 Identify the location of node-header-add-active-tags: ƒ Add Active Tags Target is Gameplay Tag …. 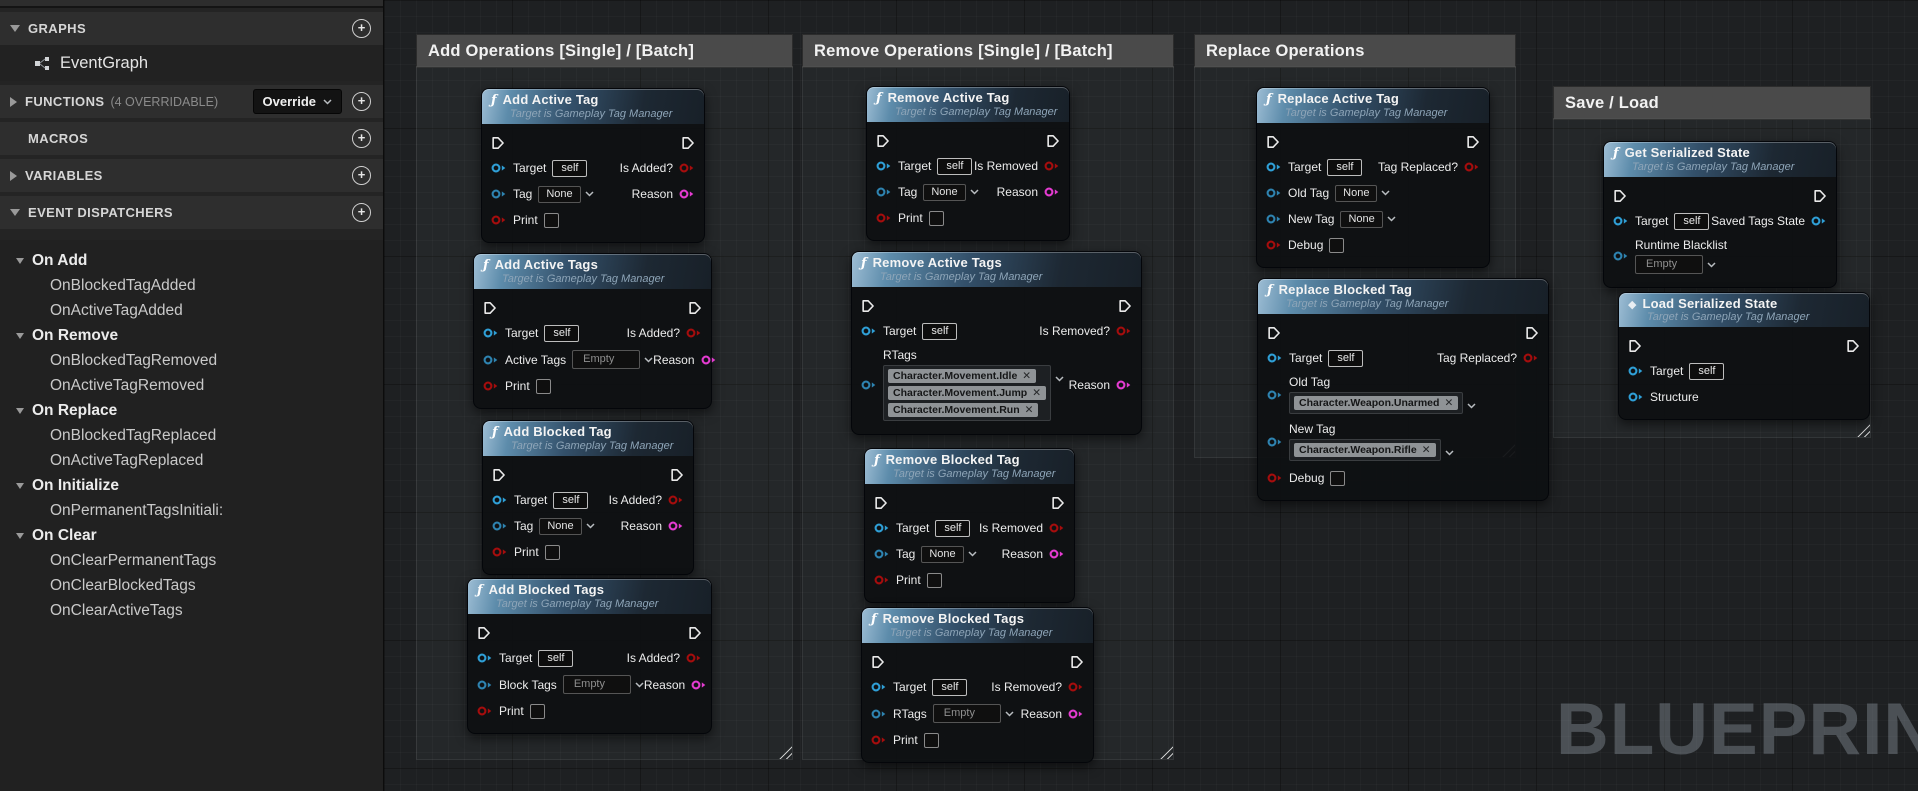
(592, 271).